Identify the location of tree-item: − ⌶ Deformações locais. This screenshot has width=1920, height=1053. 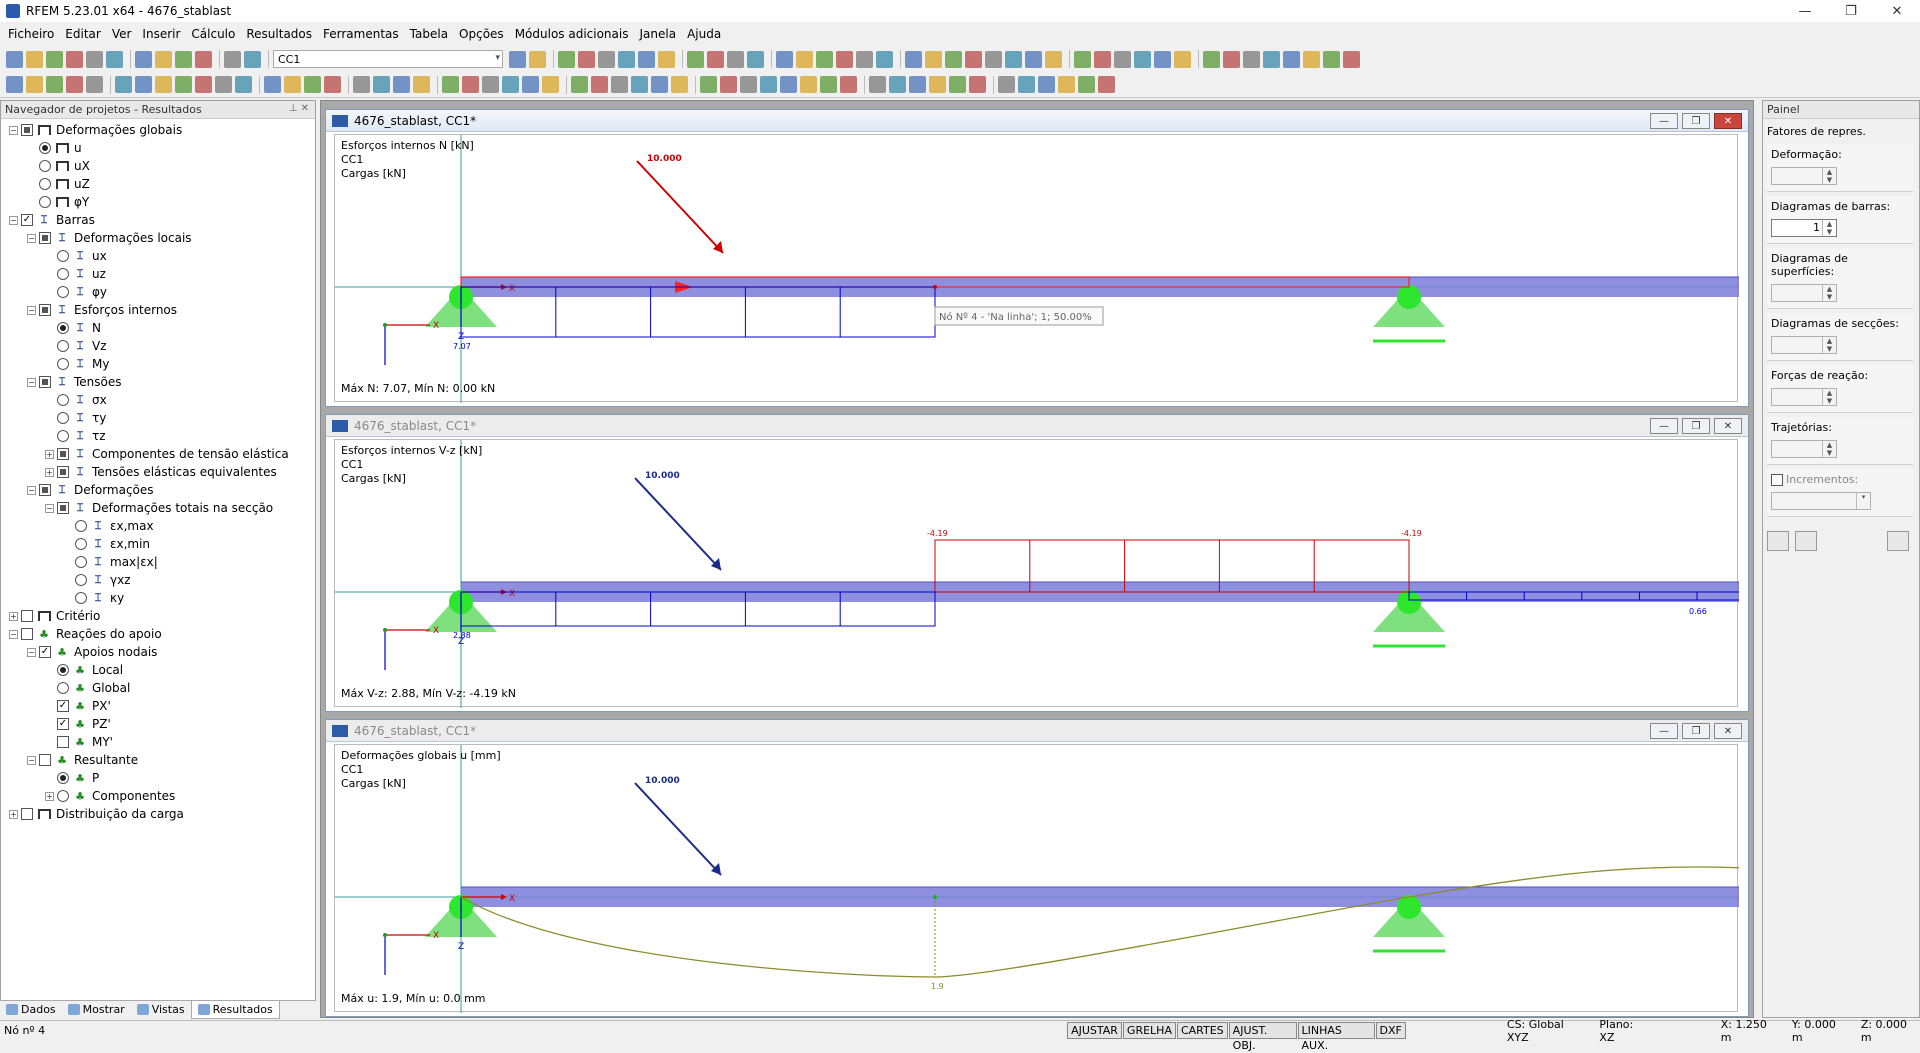
(158, 238).